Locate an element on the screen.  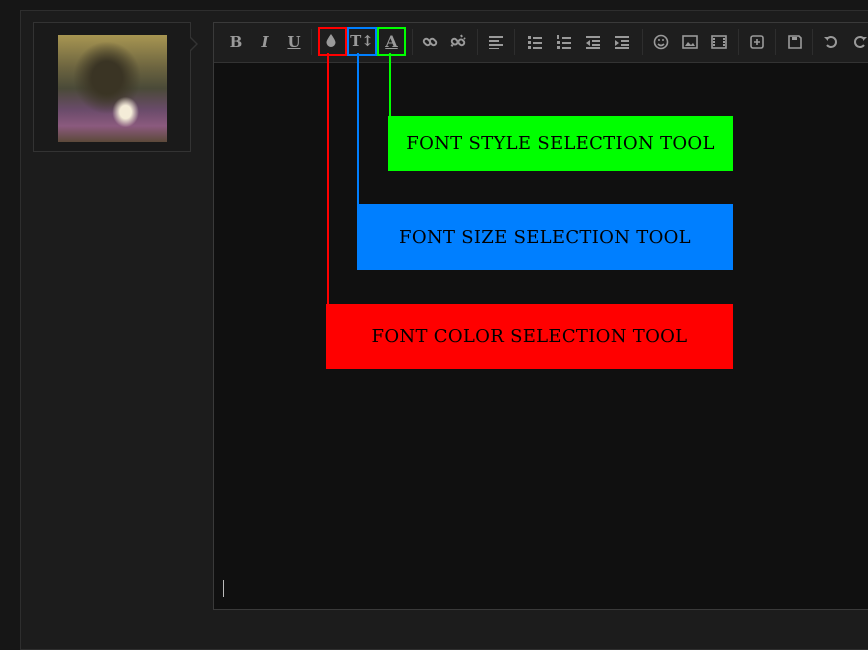
size-leader-line is located at coordinates (358, 129).